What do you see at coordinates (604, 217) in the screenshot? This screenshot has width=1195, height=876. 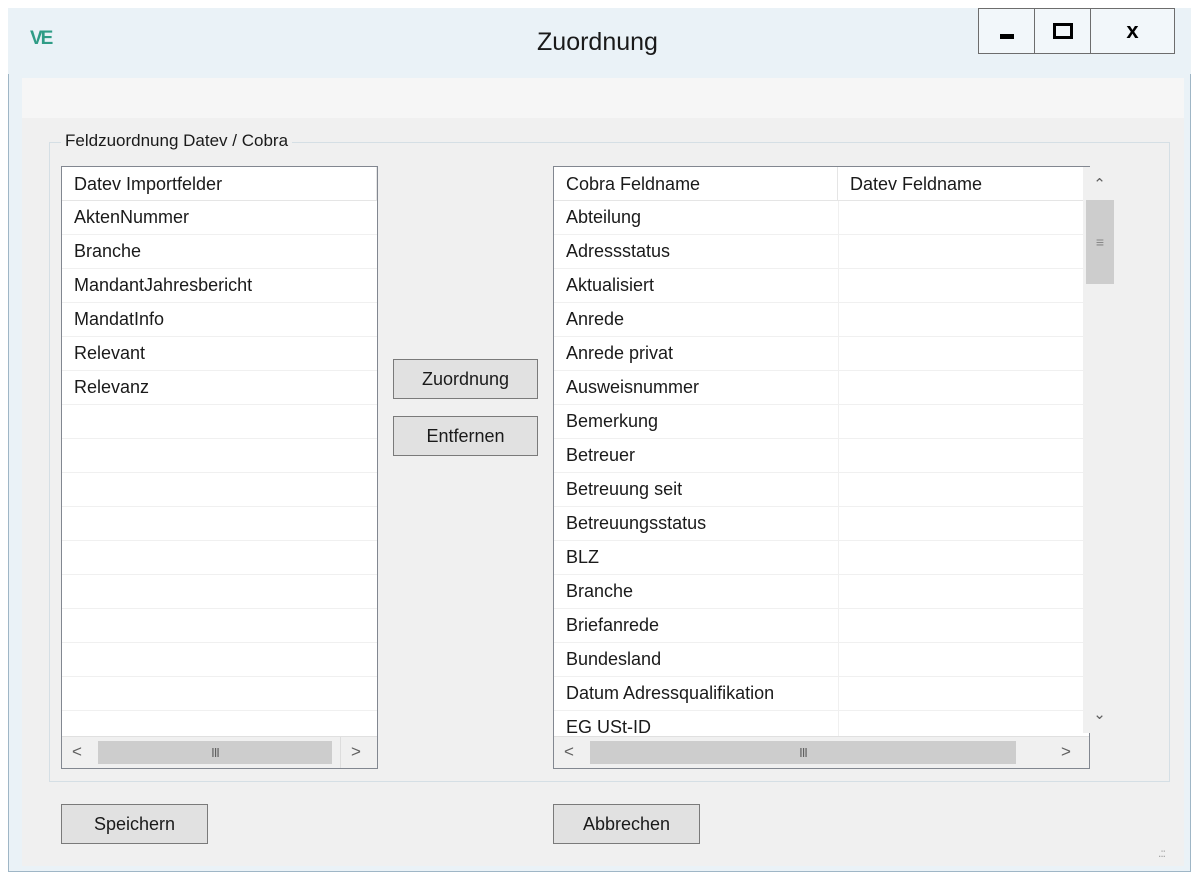 I see `cobra-field-cell: Abteilung` at bounding box center [604, 217].